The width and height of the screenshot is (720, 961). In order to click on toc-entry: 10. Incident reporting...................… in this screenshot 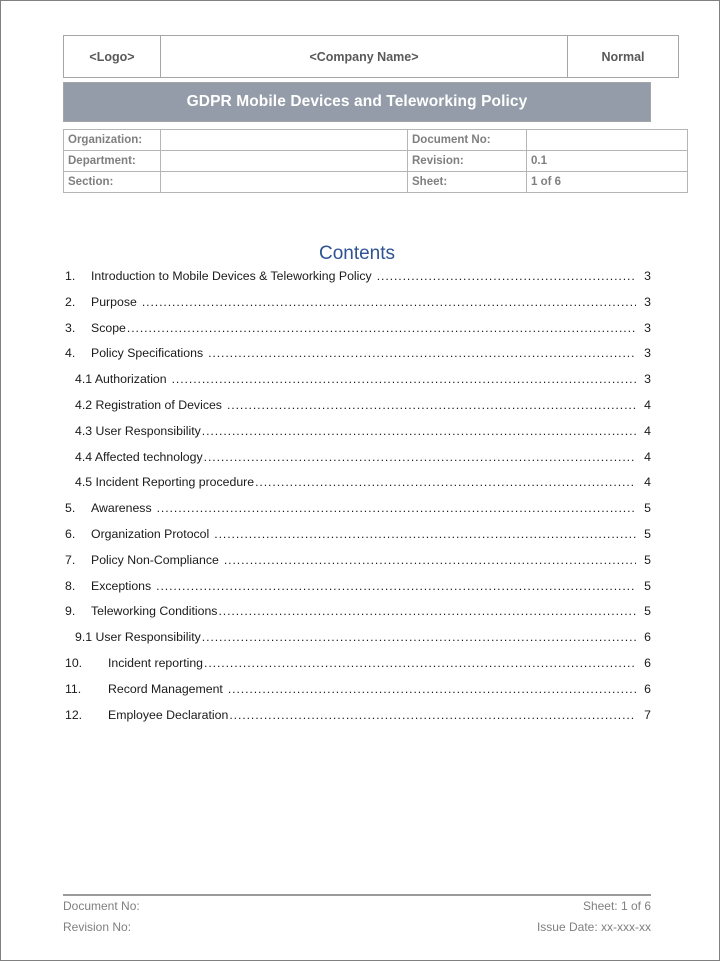, I will do `click(357, 669)`.